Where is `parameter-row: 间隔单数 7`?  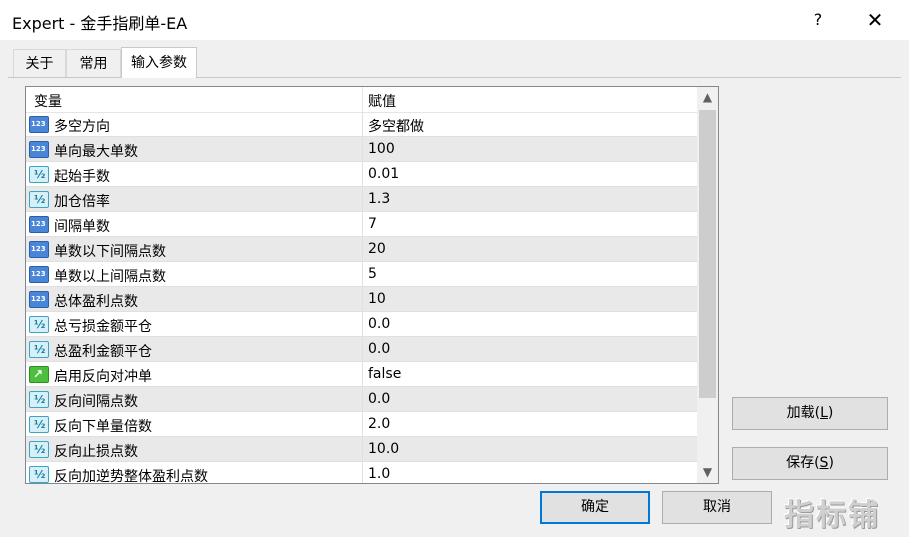
parameter-row: 间隔单数 7 is located at coordinates (361, 224).